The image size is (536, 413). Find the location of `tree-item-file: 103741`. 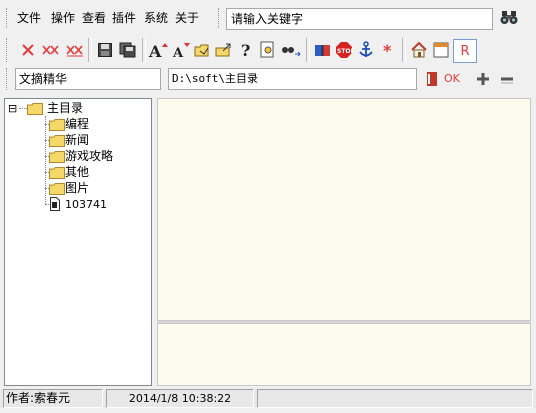

tree-item-file: 103741 is located at coordinates (95, 204).